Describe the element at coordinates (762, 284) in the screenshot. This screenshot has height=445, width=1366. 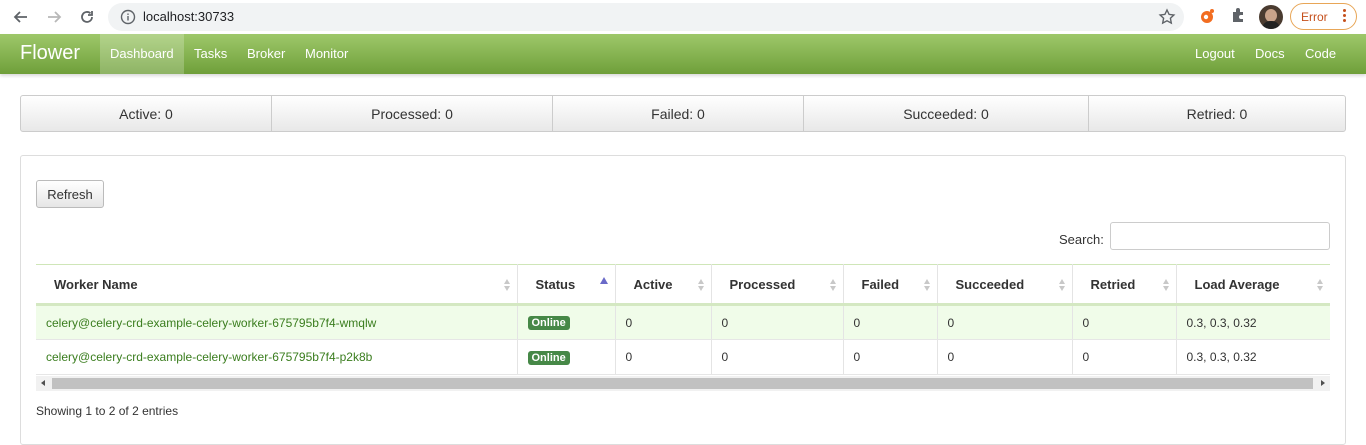
I see `col-header-label: Processed` at that location.